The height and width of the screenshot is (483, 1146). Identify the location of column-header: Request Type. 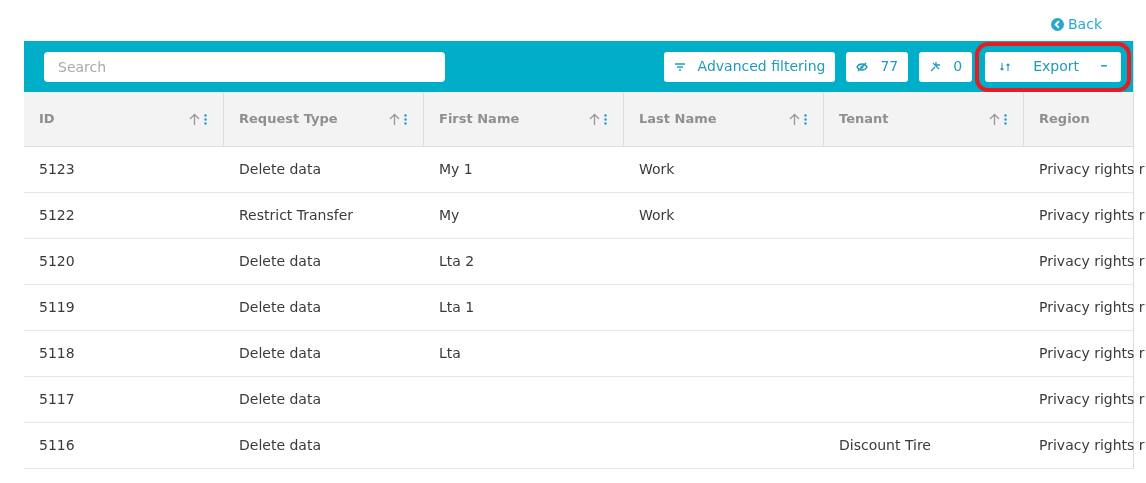
(324, 119).